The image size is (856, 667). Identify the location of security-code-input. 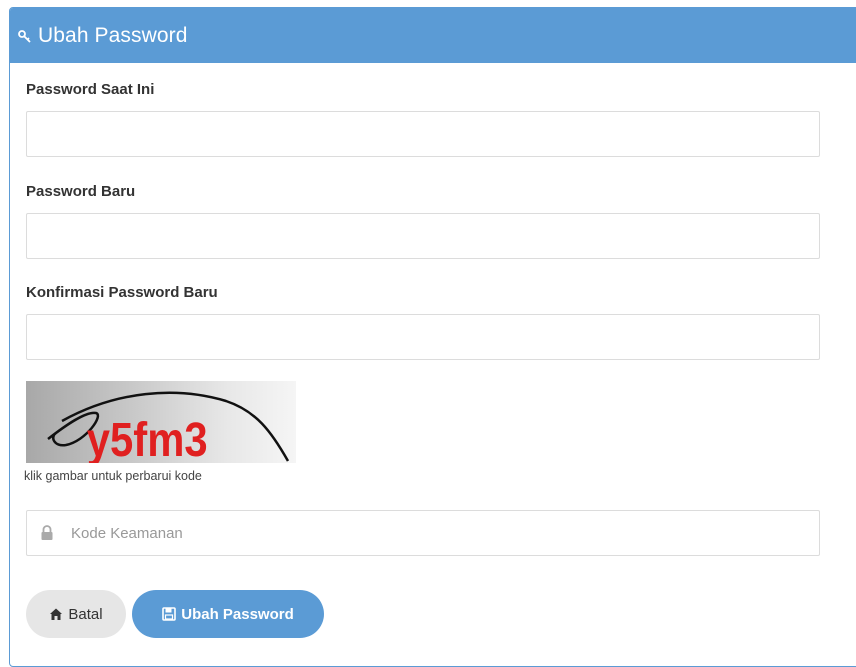
(423, 533).